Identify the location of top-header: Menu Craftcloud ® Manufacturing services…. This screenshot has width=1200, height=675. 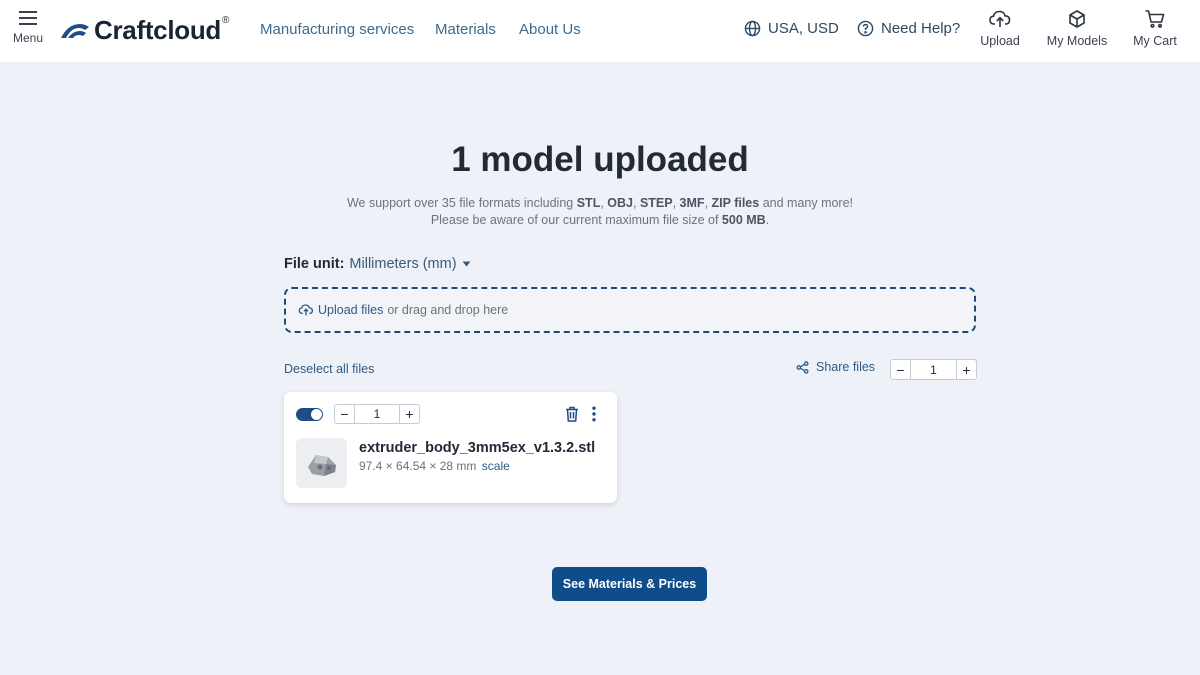
(600, 31).